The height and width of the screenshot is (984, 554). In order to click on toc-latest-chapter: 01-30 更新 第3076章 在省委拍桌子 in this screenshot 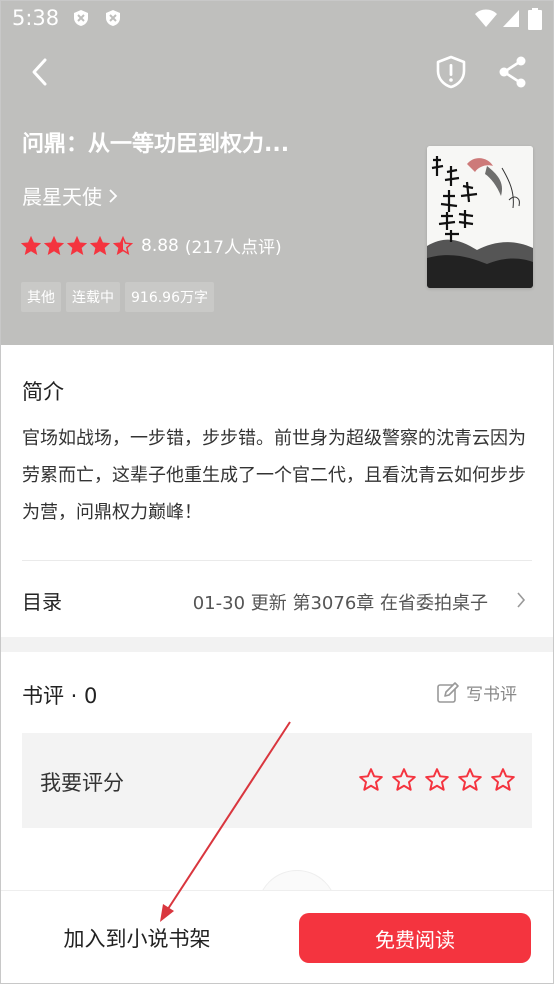, I will do `click(340, 603)`.